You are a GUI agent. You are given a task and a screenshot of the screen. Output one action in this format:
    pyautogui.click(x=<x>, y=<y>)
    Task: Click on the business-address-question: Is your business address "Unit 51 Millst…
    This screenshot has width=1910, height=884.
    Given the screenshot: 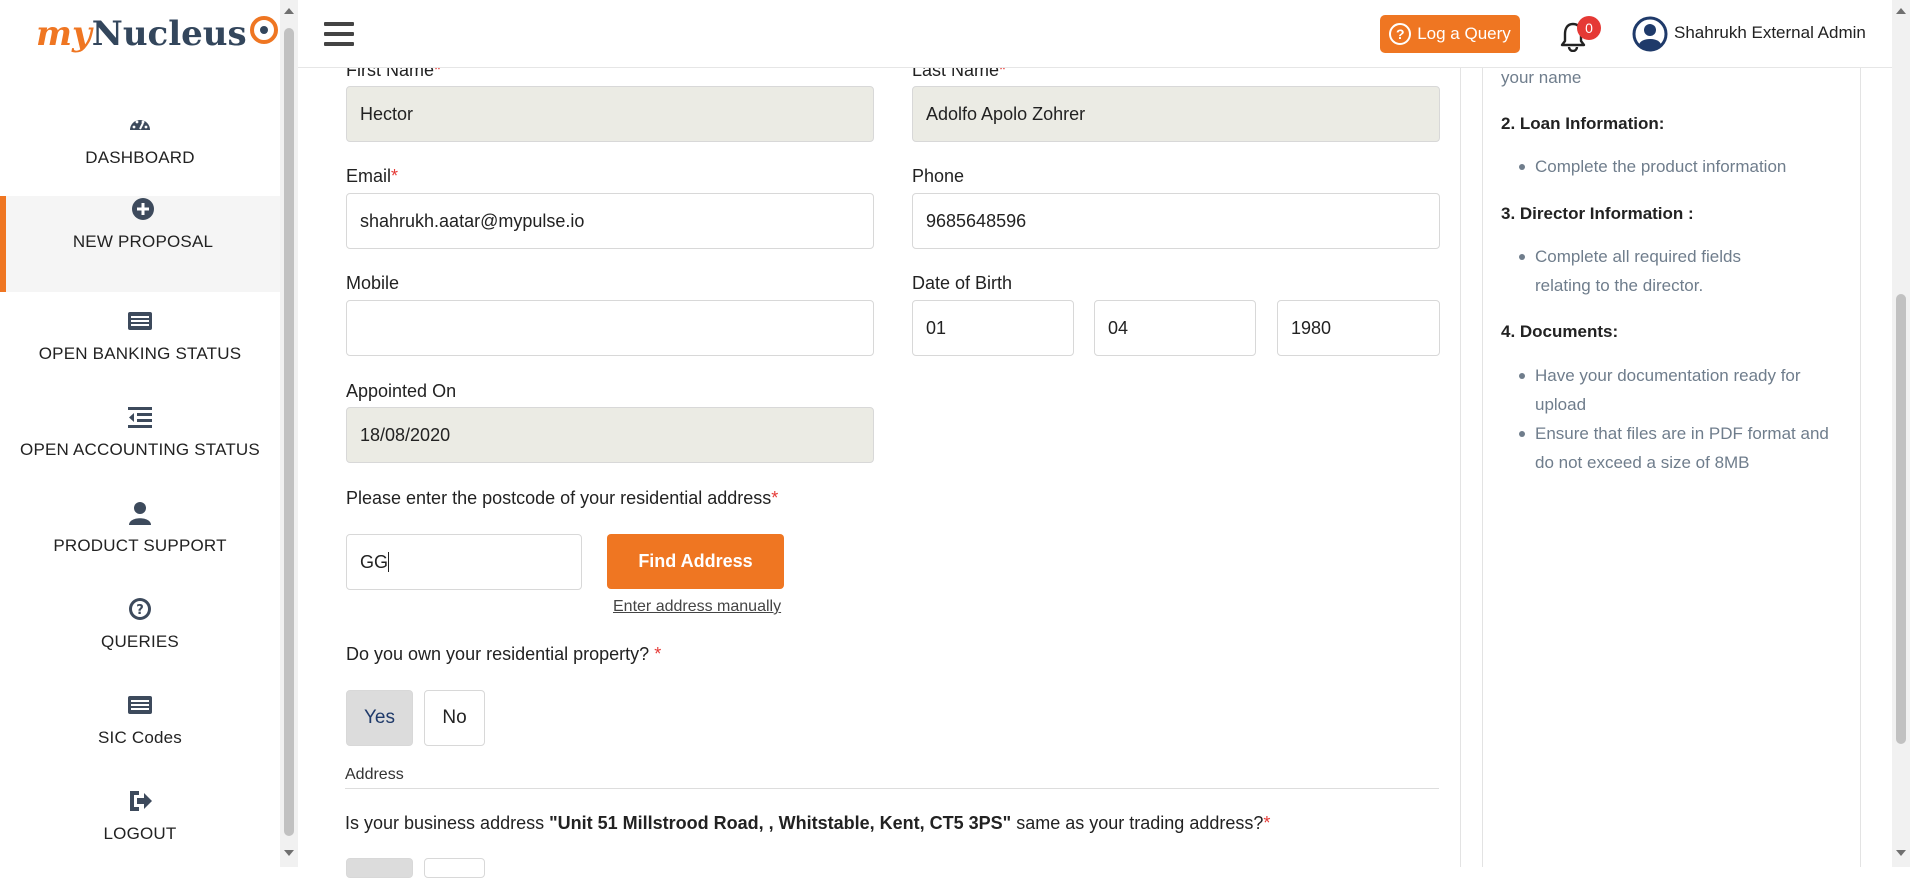 What is the action you would take?
    pyautogui.click(x=808, y=823)
    